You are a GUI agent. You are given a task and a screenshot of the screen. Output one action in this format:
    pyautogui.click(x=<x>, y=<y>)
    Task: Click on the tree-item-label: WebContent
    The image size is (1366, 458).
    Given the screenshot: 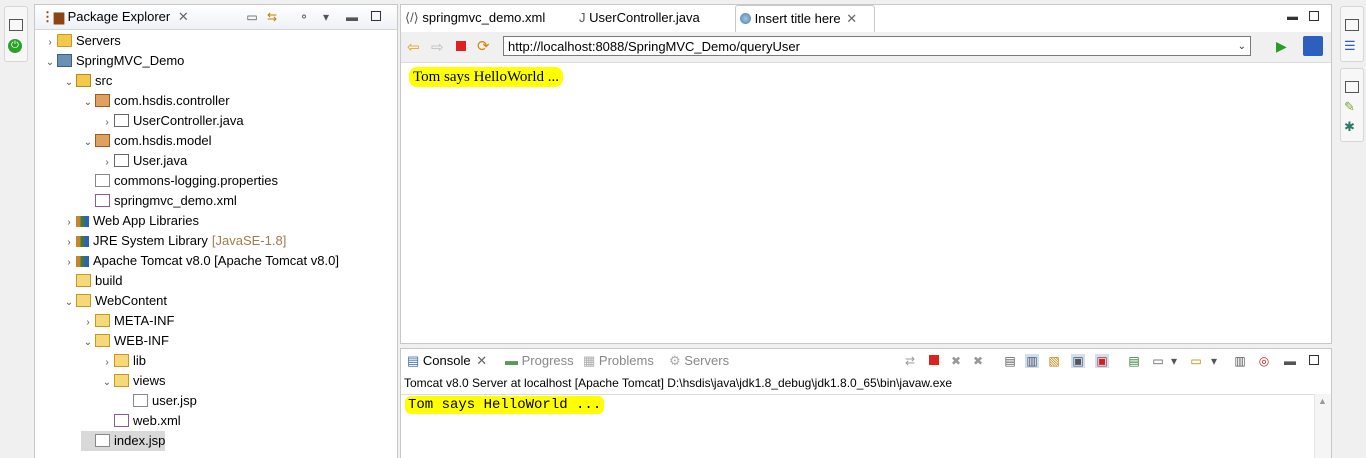 What is the action you would take?
    pyautogui.click(x=131, y=300)
    